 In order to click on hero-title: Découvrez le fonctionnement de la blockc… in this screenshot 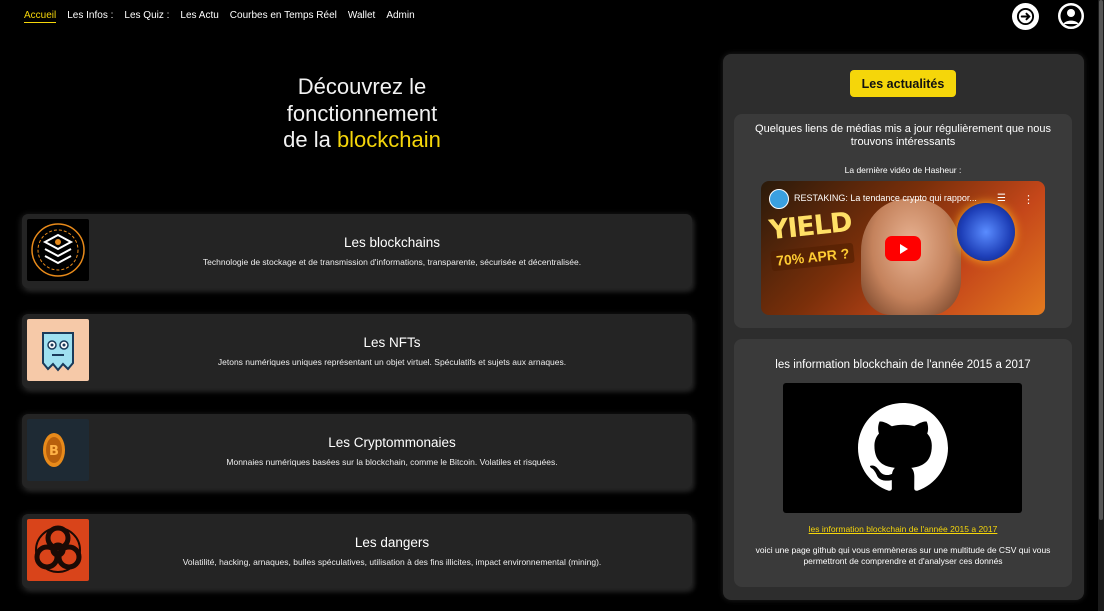, I will do `click(362, 114)`.